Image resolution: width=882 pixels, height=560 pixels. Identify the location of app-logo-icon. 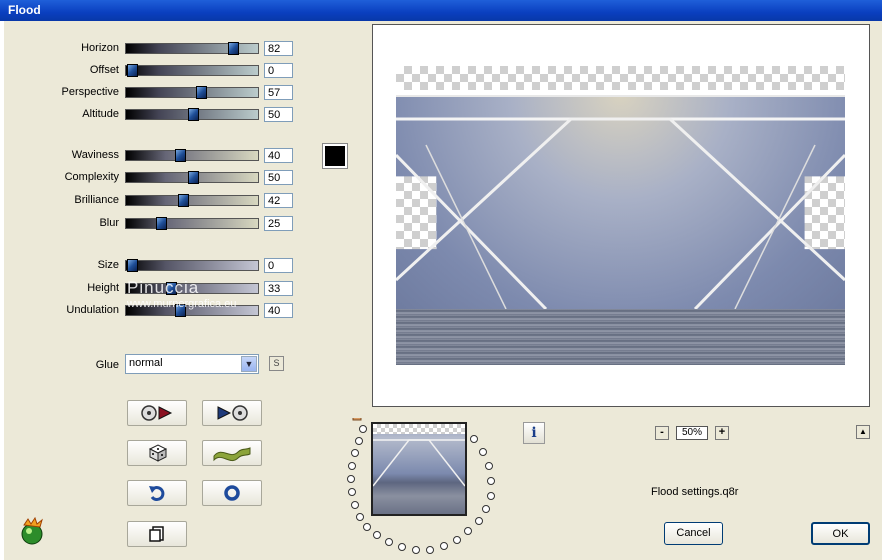
(32, 531).